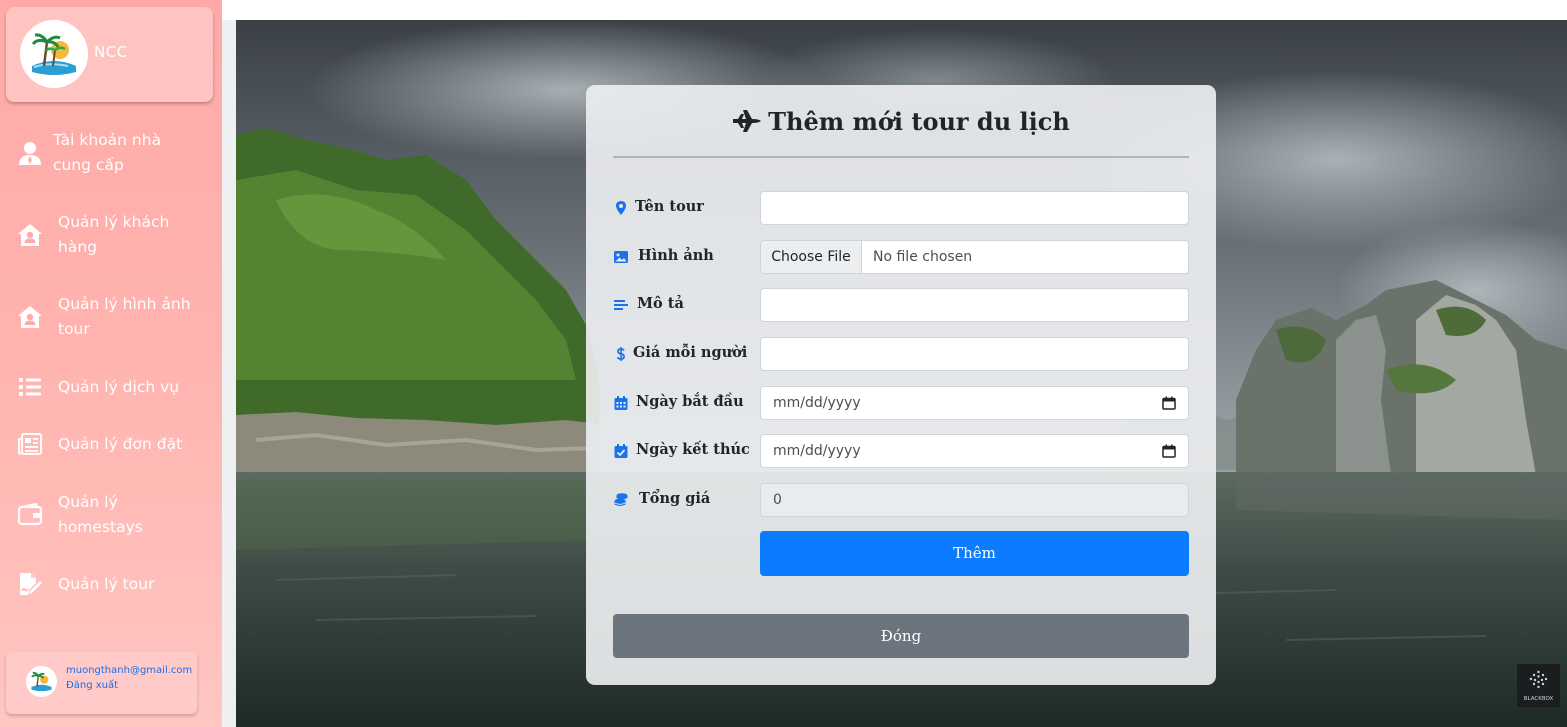  Describe the element at coordinates (106, 584) in the screenshot. I see `sidebar-item-label: Quản lý tour` at that location.